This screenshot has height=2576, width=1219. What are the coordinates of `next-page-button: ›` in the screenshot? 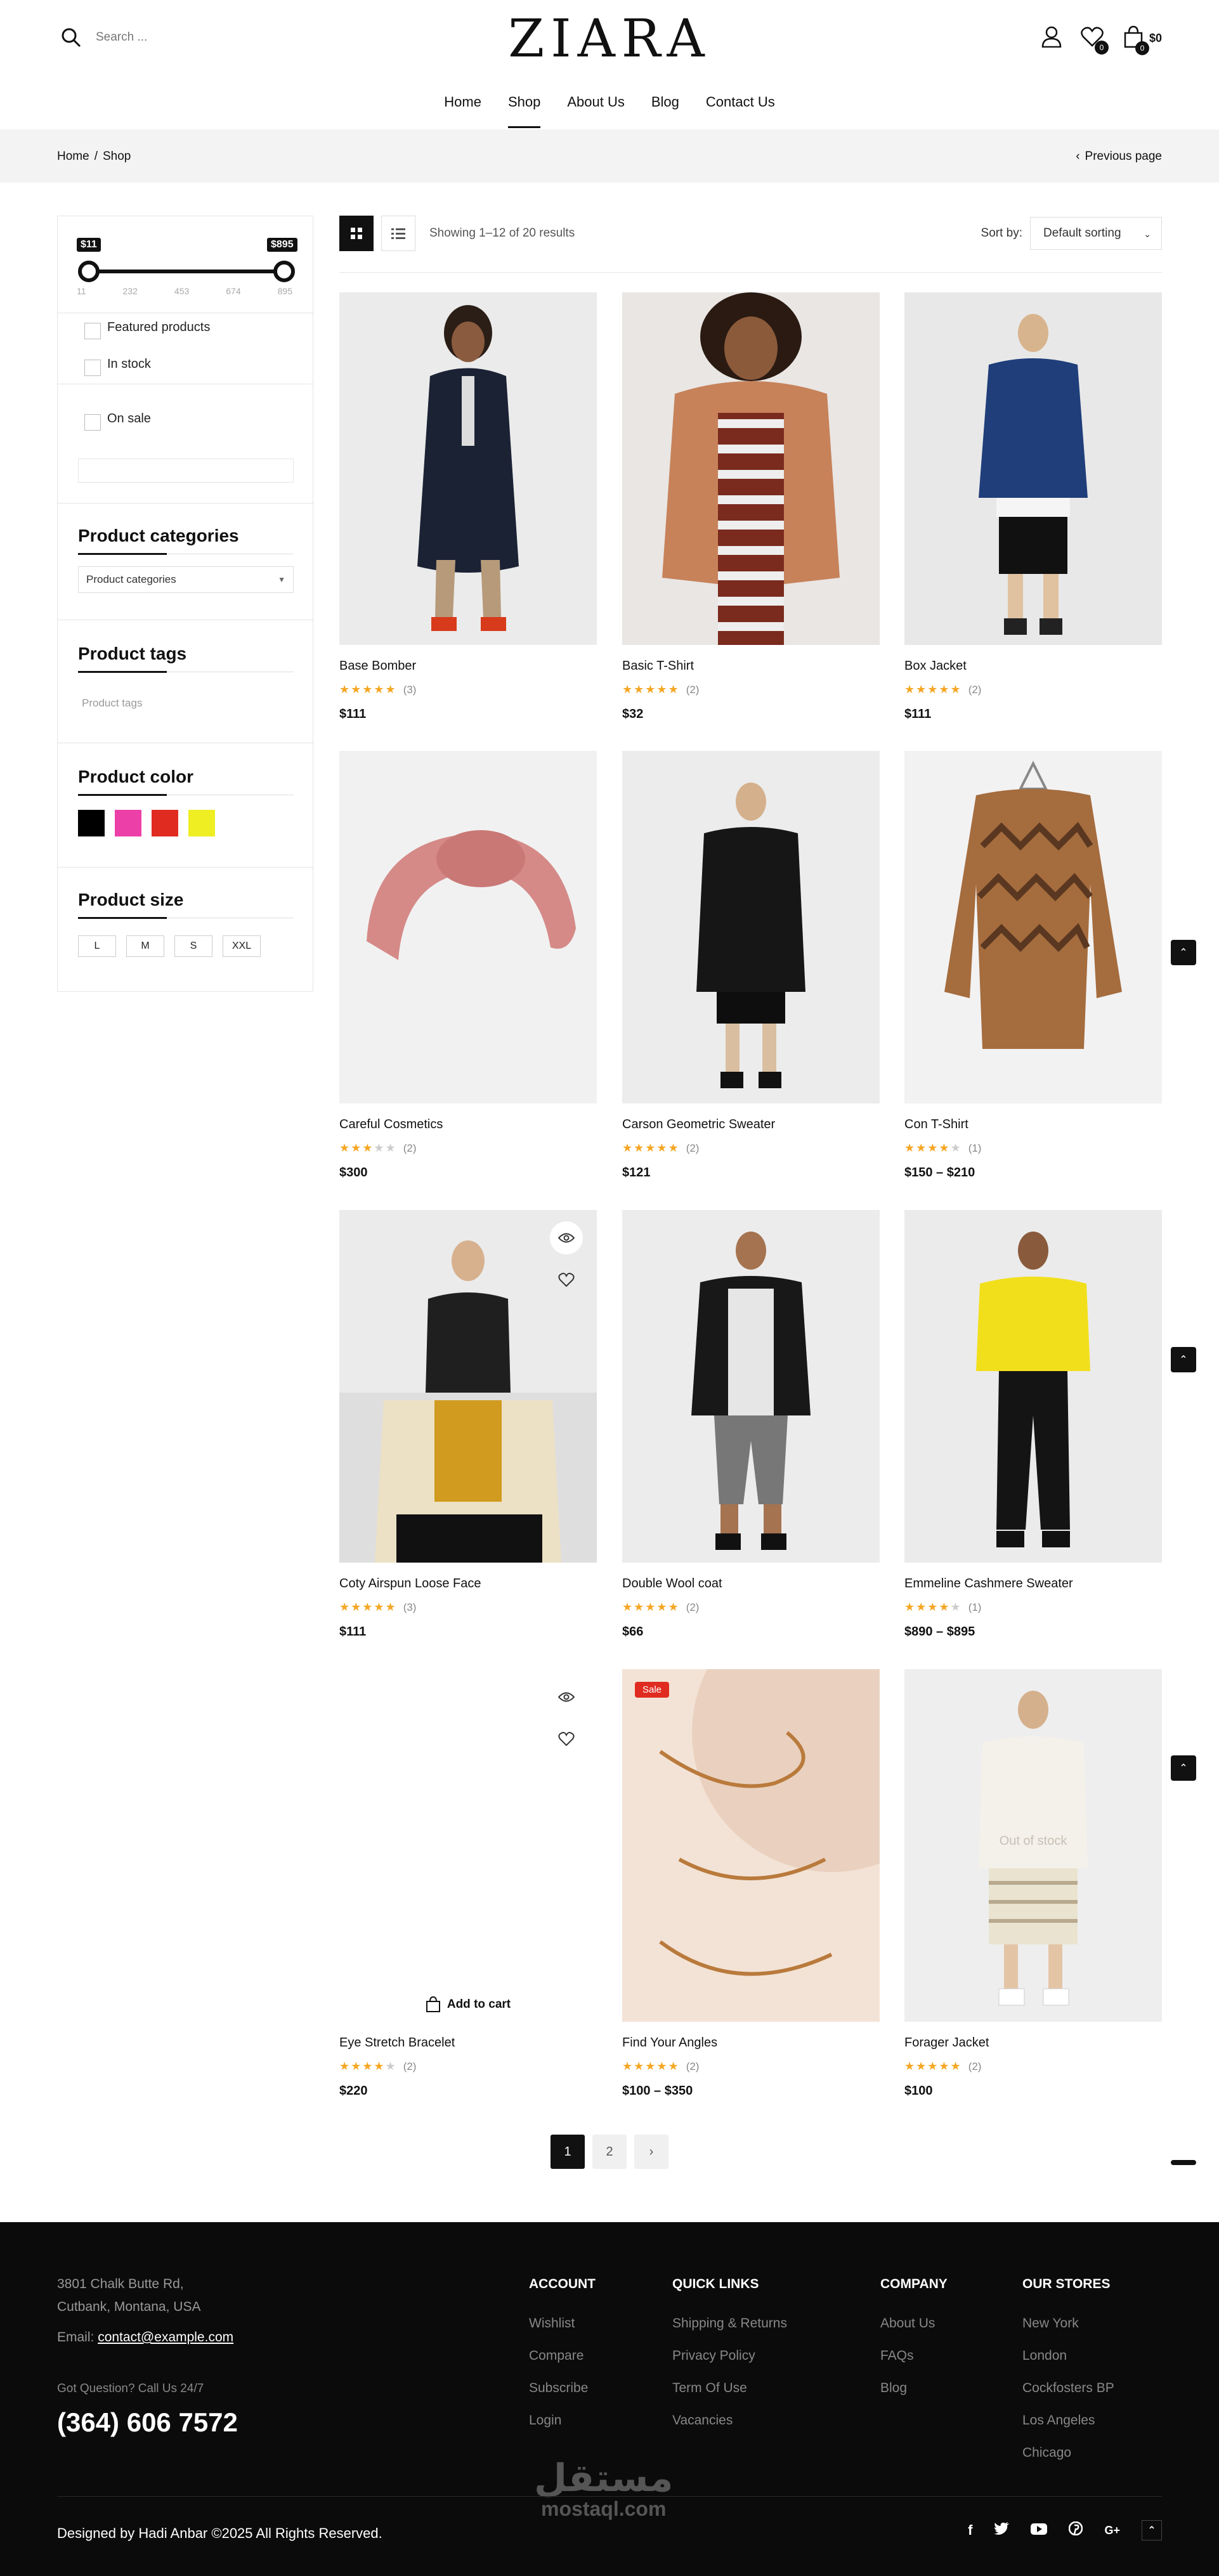 It's located at (651, 2152).